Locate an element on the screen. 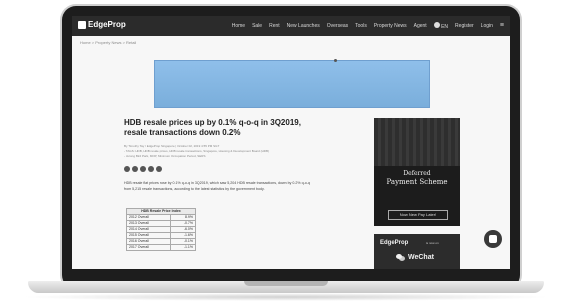  wechat-label-row: WeChat is located at coordinates (415, 257).